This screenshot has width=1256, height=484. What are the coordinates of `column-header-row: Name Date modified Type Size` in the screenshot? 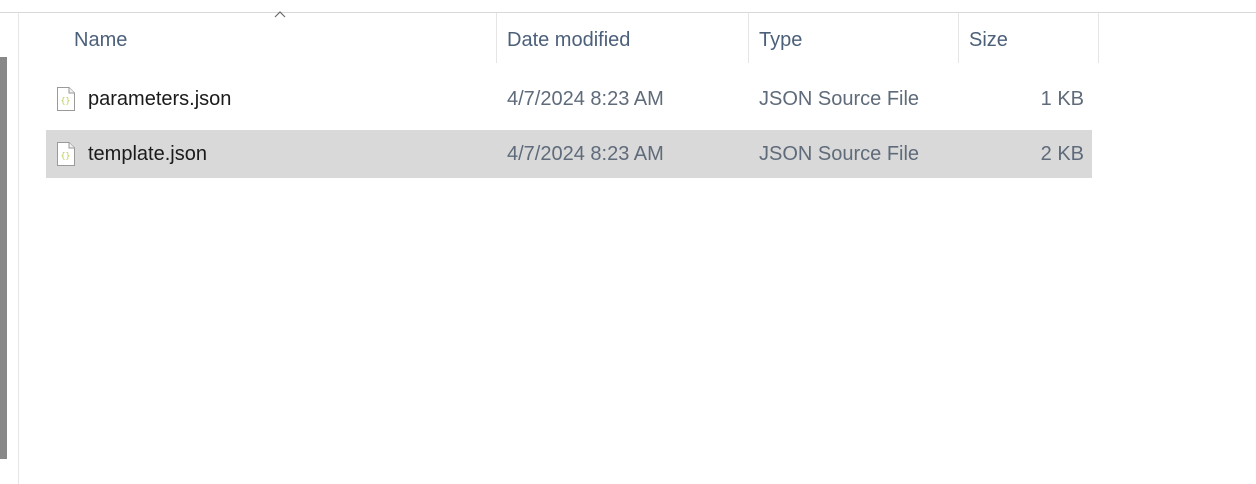 It's located at (573, 37).